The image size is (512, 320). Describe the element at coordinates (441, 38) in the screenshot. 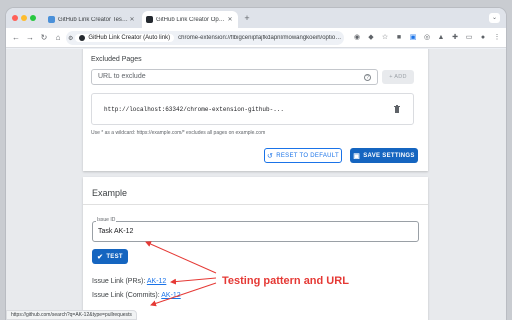

I see `extension-icon: ▲` at that location.